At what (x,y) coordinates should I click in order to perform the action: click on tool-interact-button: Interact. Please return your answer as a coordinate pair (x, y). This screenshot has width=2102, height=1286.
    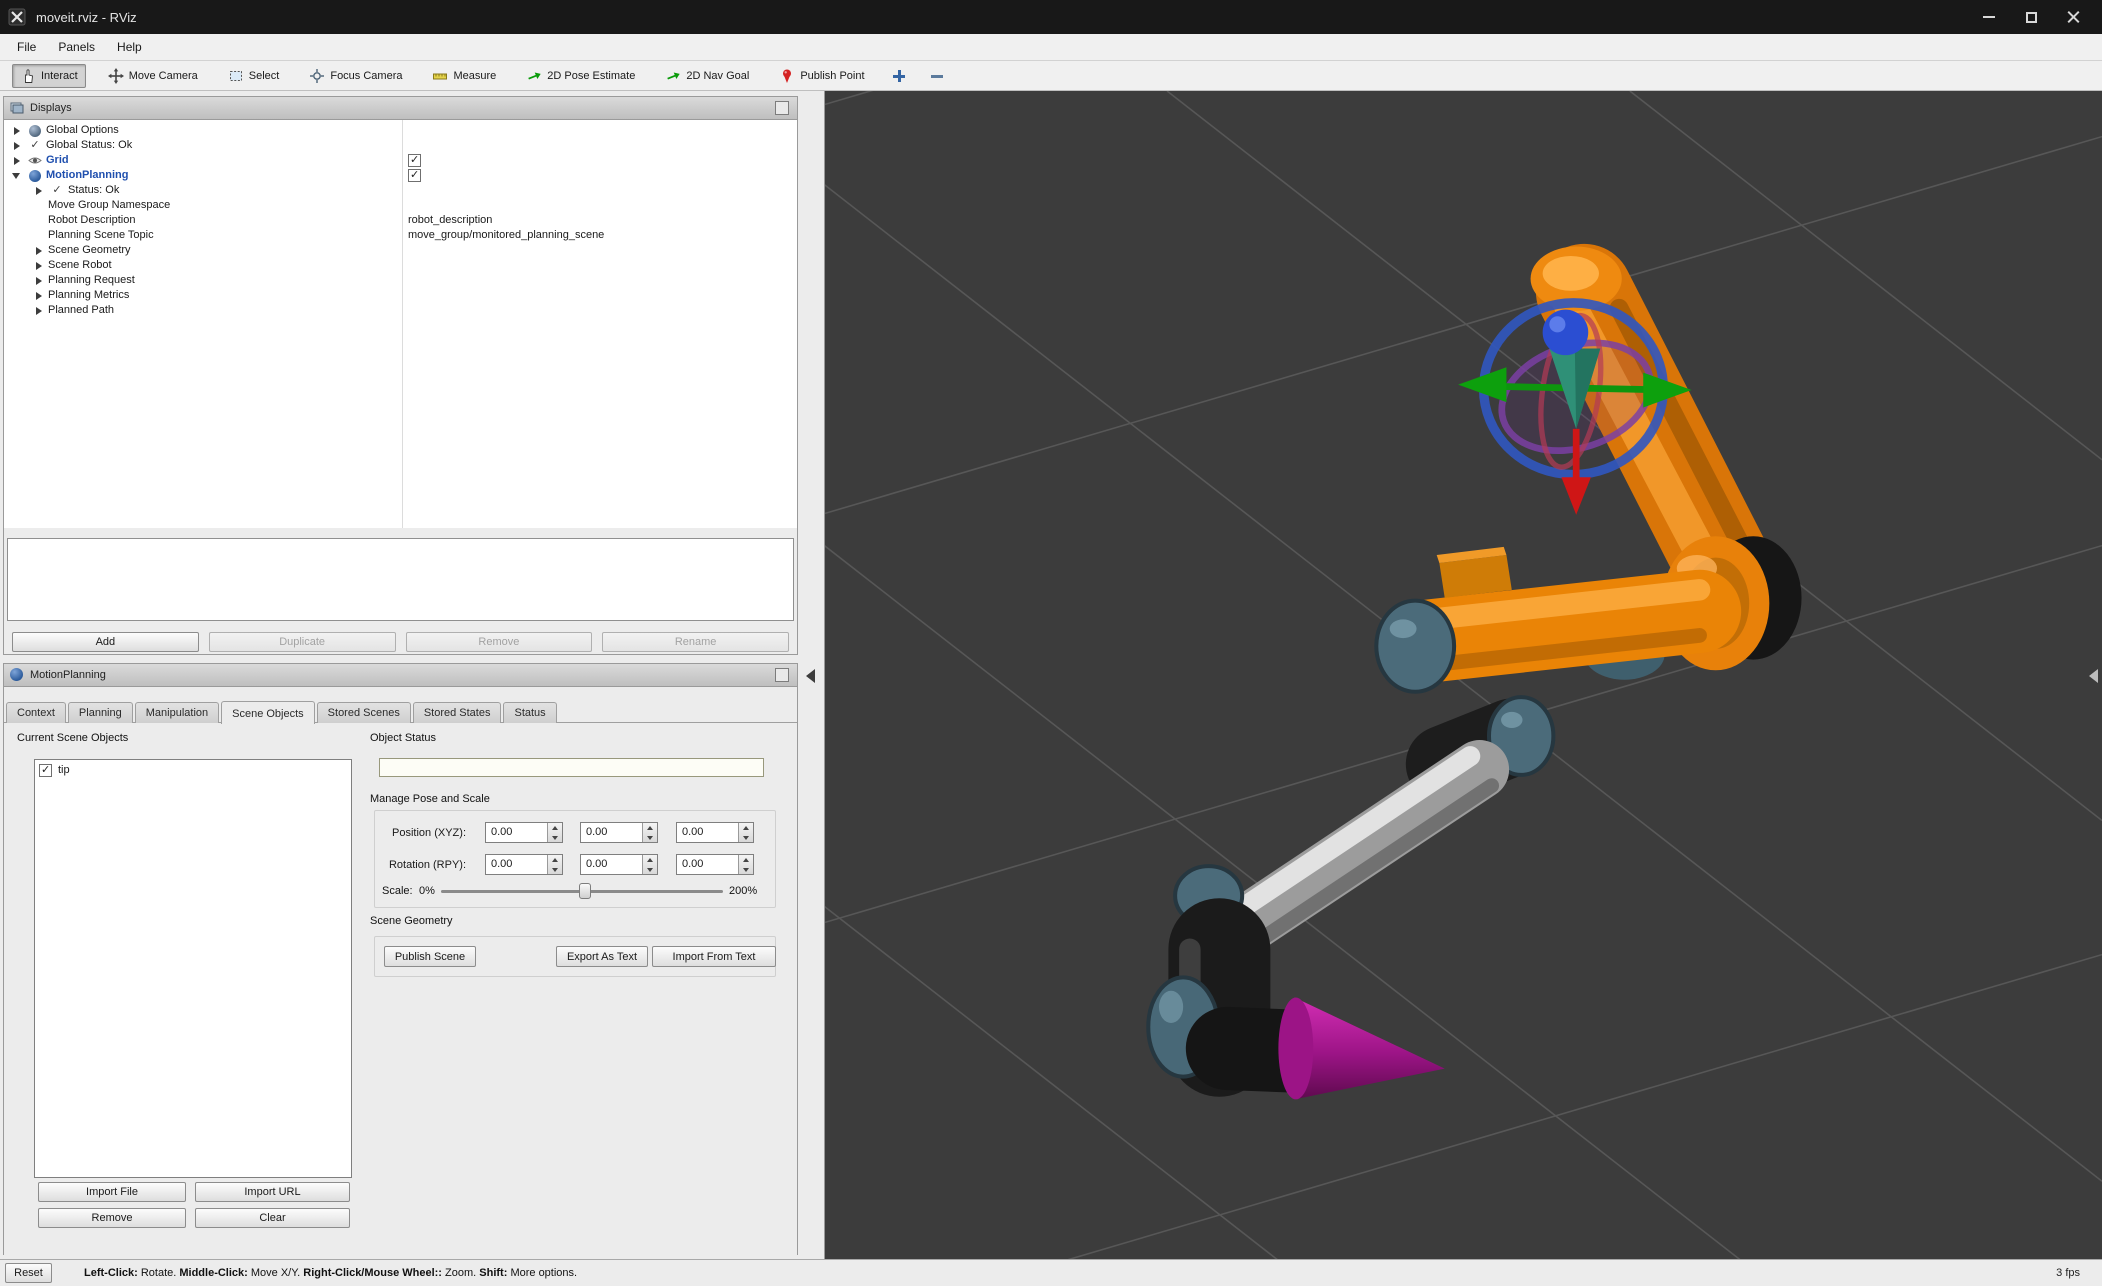
    Looking at the image, I should click on (49, 75).